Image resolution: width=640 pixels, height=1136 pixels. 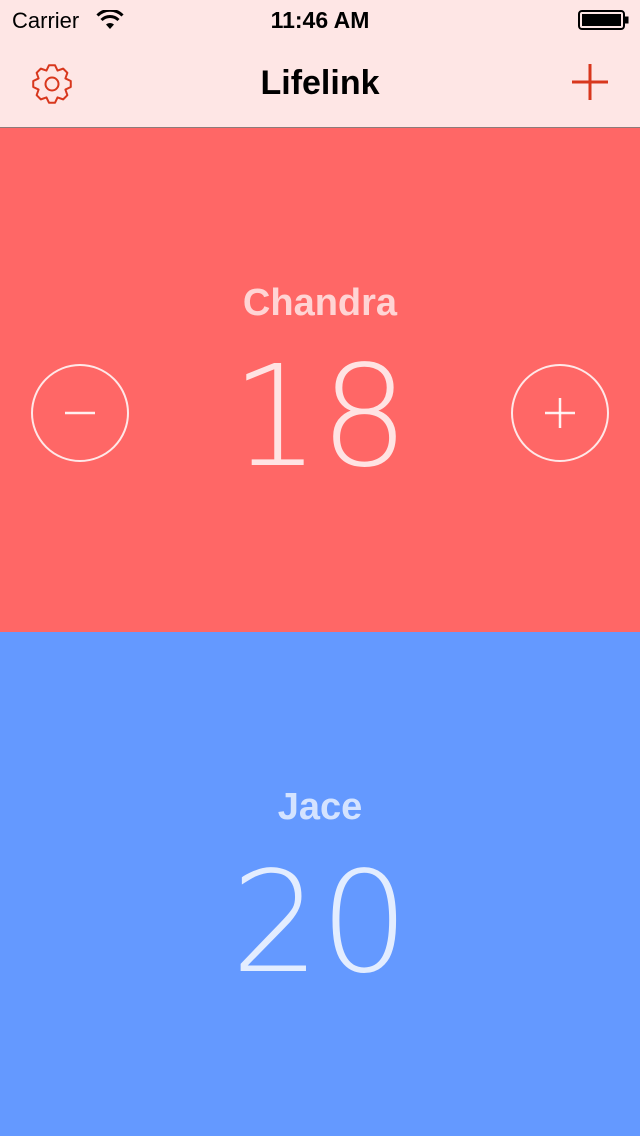 I want to click on page-title: Lifelink, so click(x=320, y=83).